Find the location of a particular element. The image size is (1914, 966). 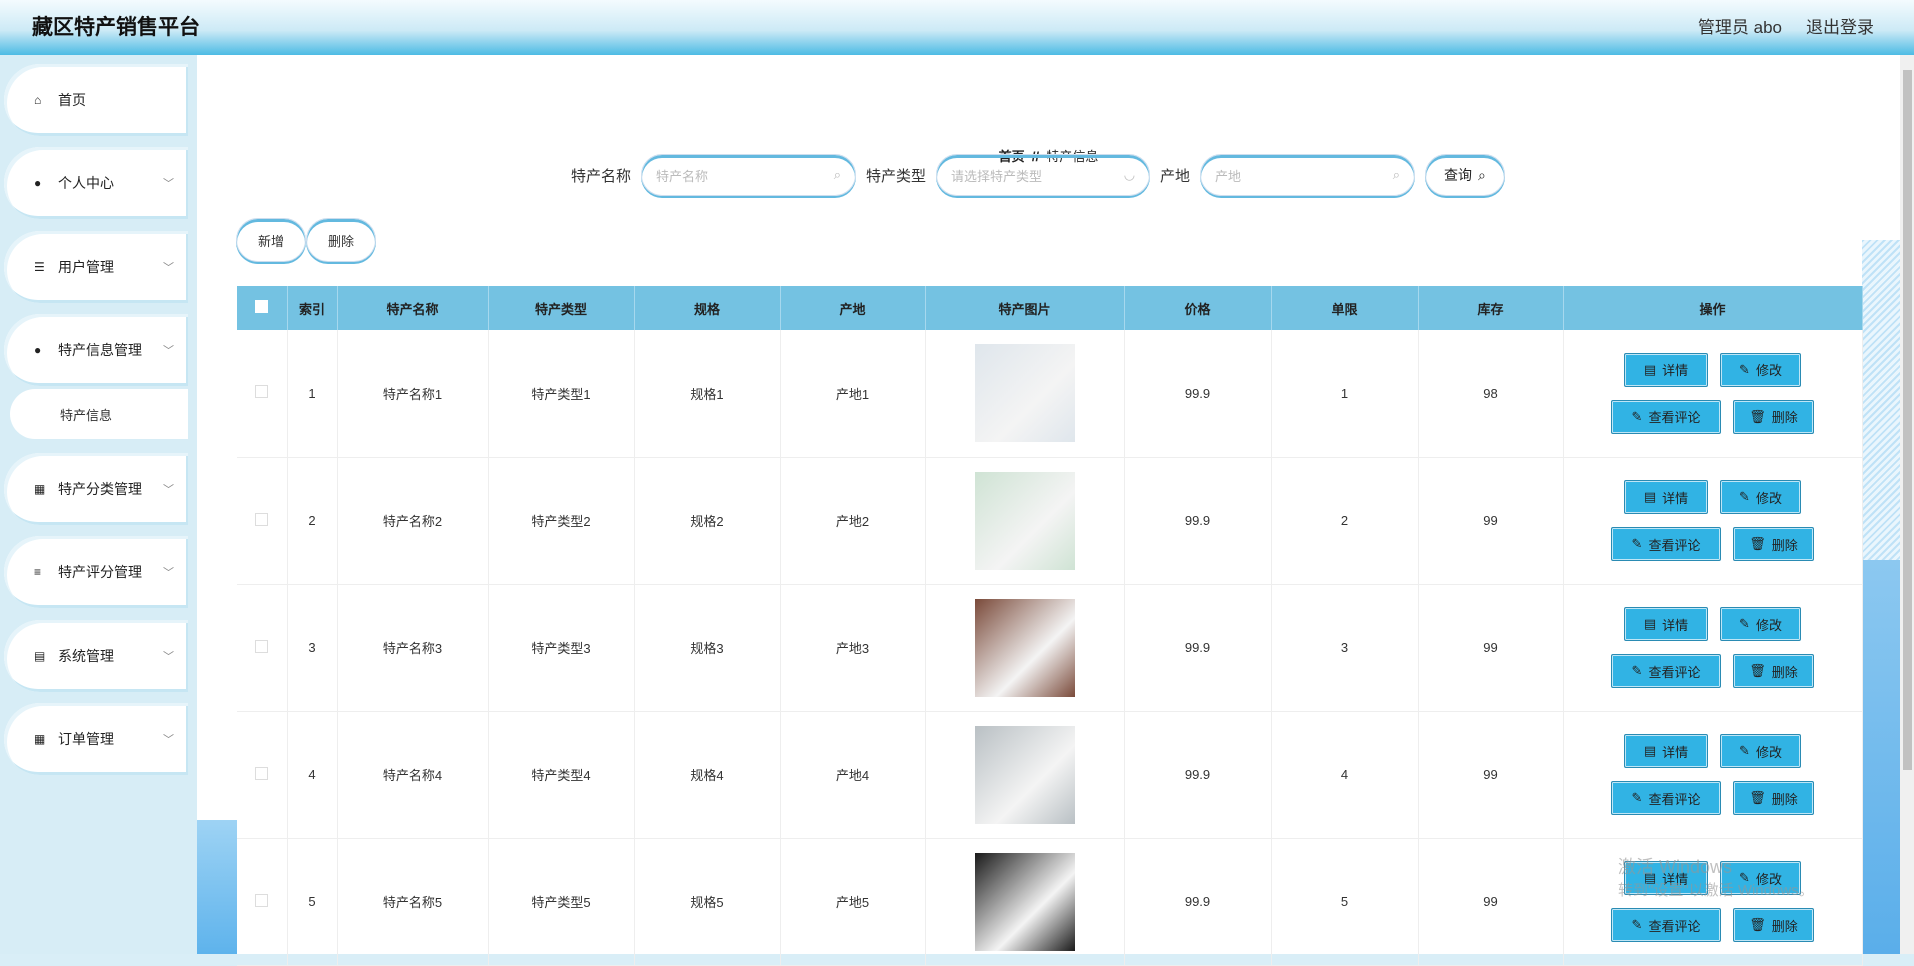

sidebar-item: ● 特产信息管理 ﹀ is located at coordinates (96, 350).